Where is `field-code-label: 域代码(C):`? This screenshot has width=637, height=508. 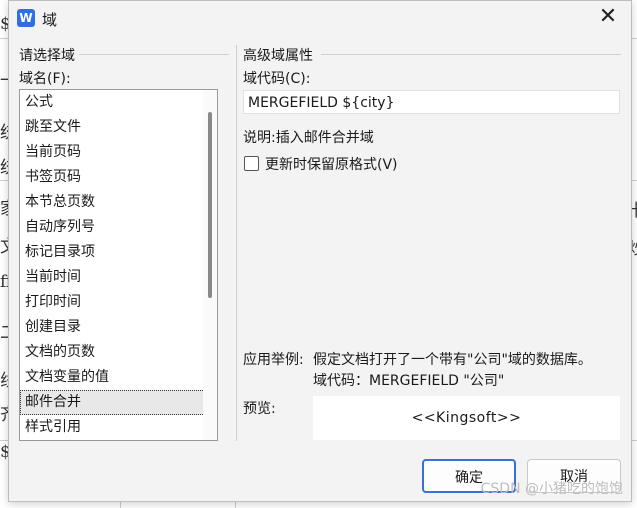 field-code-label: 域代码(C): is located at coordinates (277, 79).